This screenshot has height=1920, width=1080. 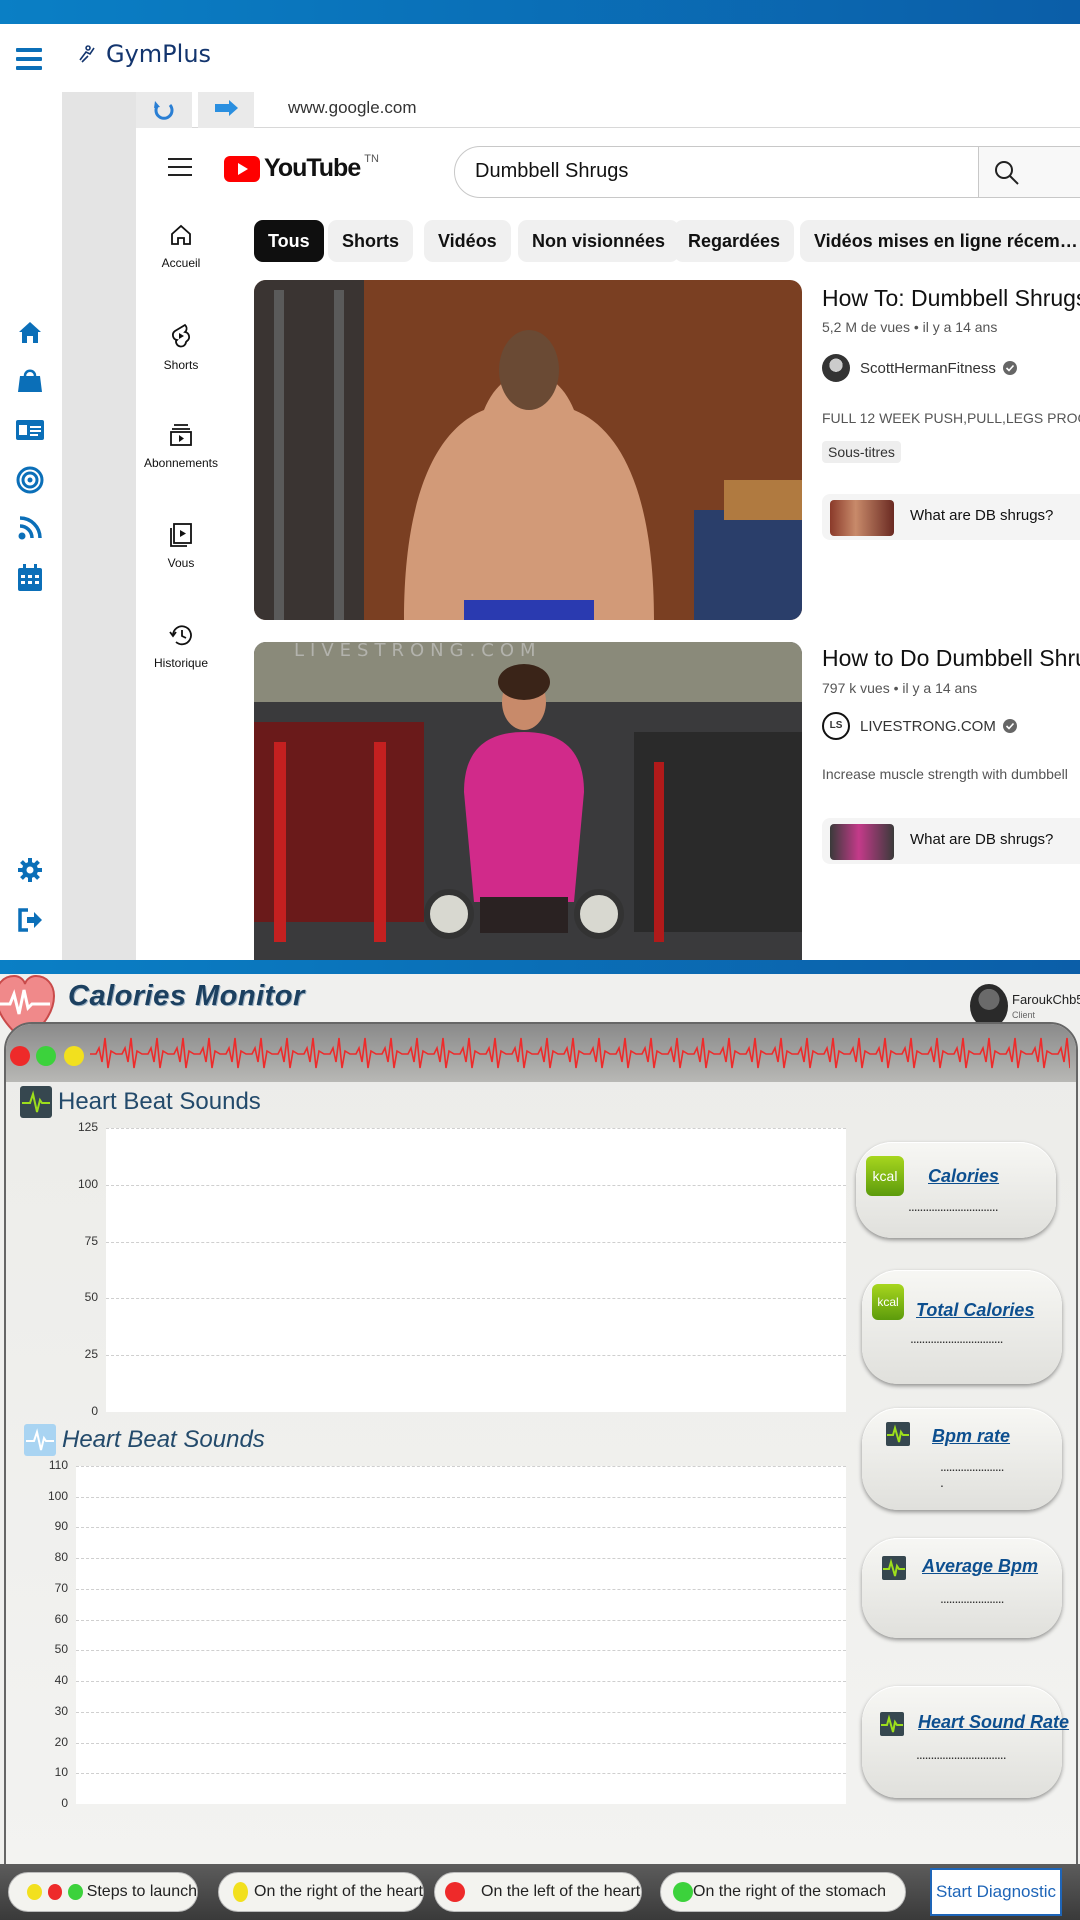 I want to click on video-title: How to Do Dumbbell Shrugs, so click(x=951, y=658).